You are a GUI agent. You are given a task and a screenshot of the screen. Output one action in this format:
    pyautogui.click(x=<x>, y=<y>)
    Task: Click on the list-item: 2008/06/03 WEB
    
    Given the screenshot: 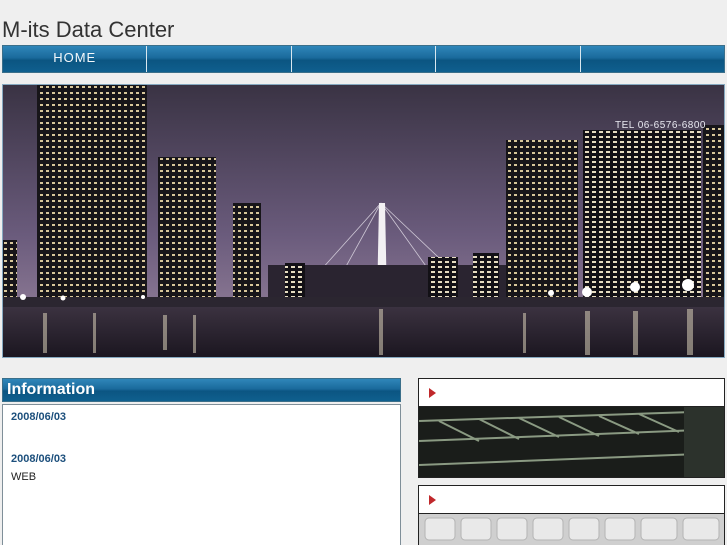 What is the action you would take?
    pyautogui.click(x=201, y=468)
    